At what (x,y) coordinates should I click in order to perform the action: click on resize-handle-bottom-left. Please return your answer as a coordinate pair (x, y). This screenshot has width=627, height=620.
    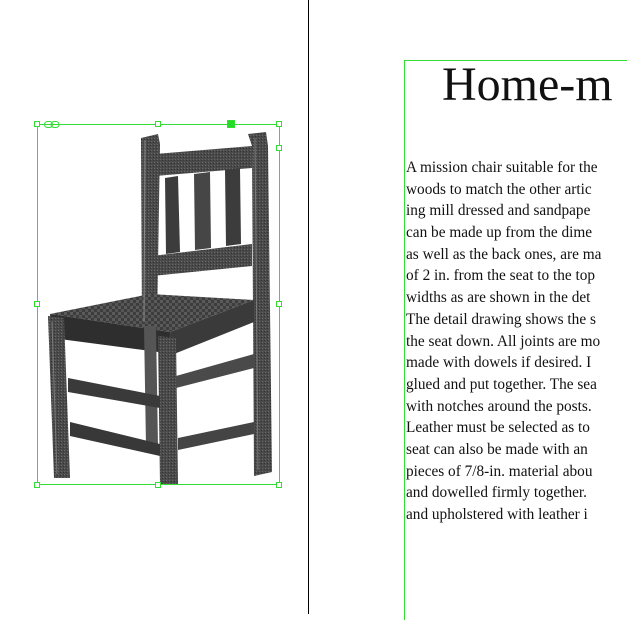
    Looking at the image, I should click on (37, 485).